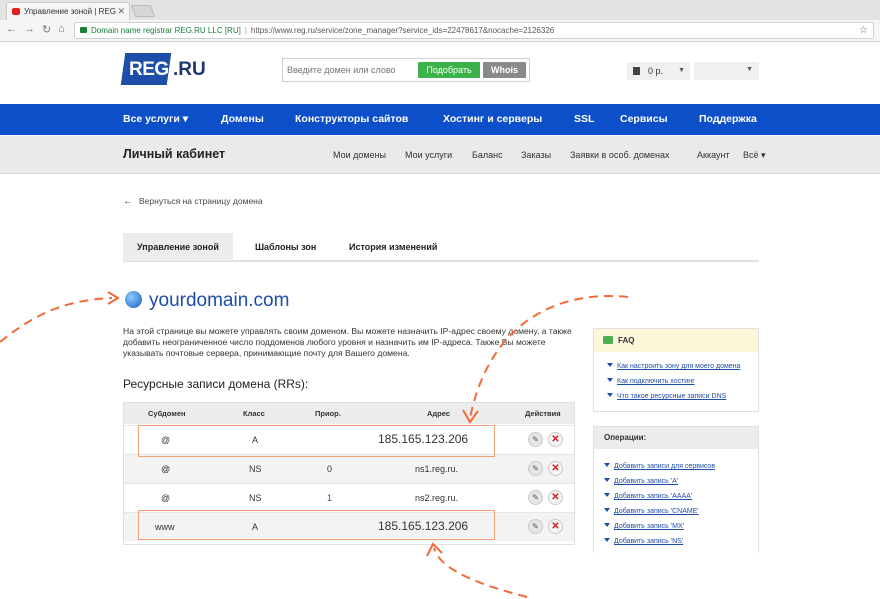  Describe the element at coordinates (11, 29) in the screenshot. I see `back-arrow-icon: ←` at that location.